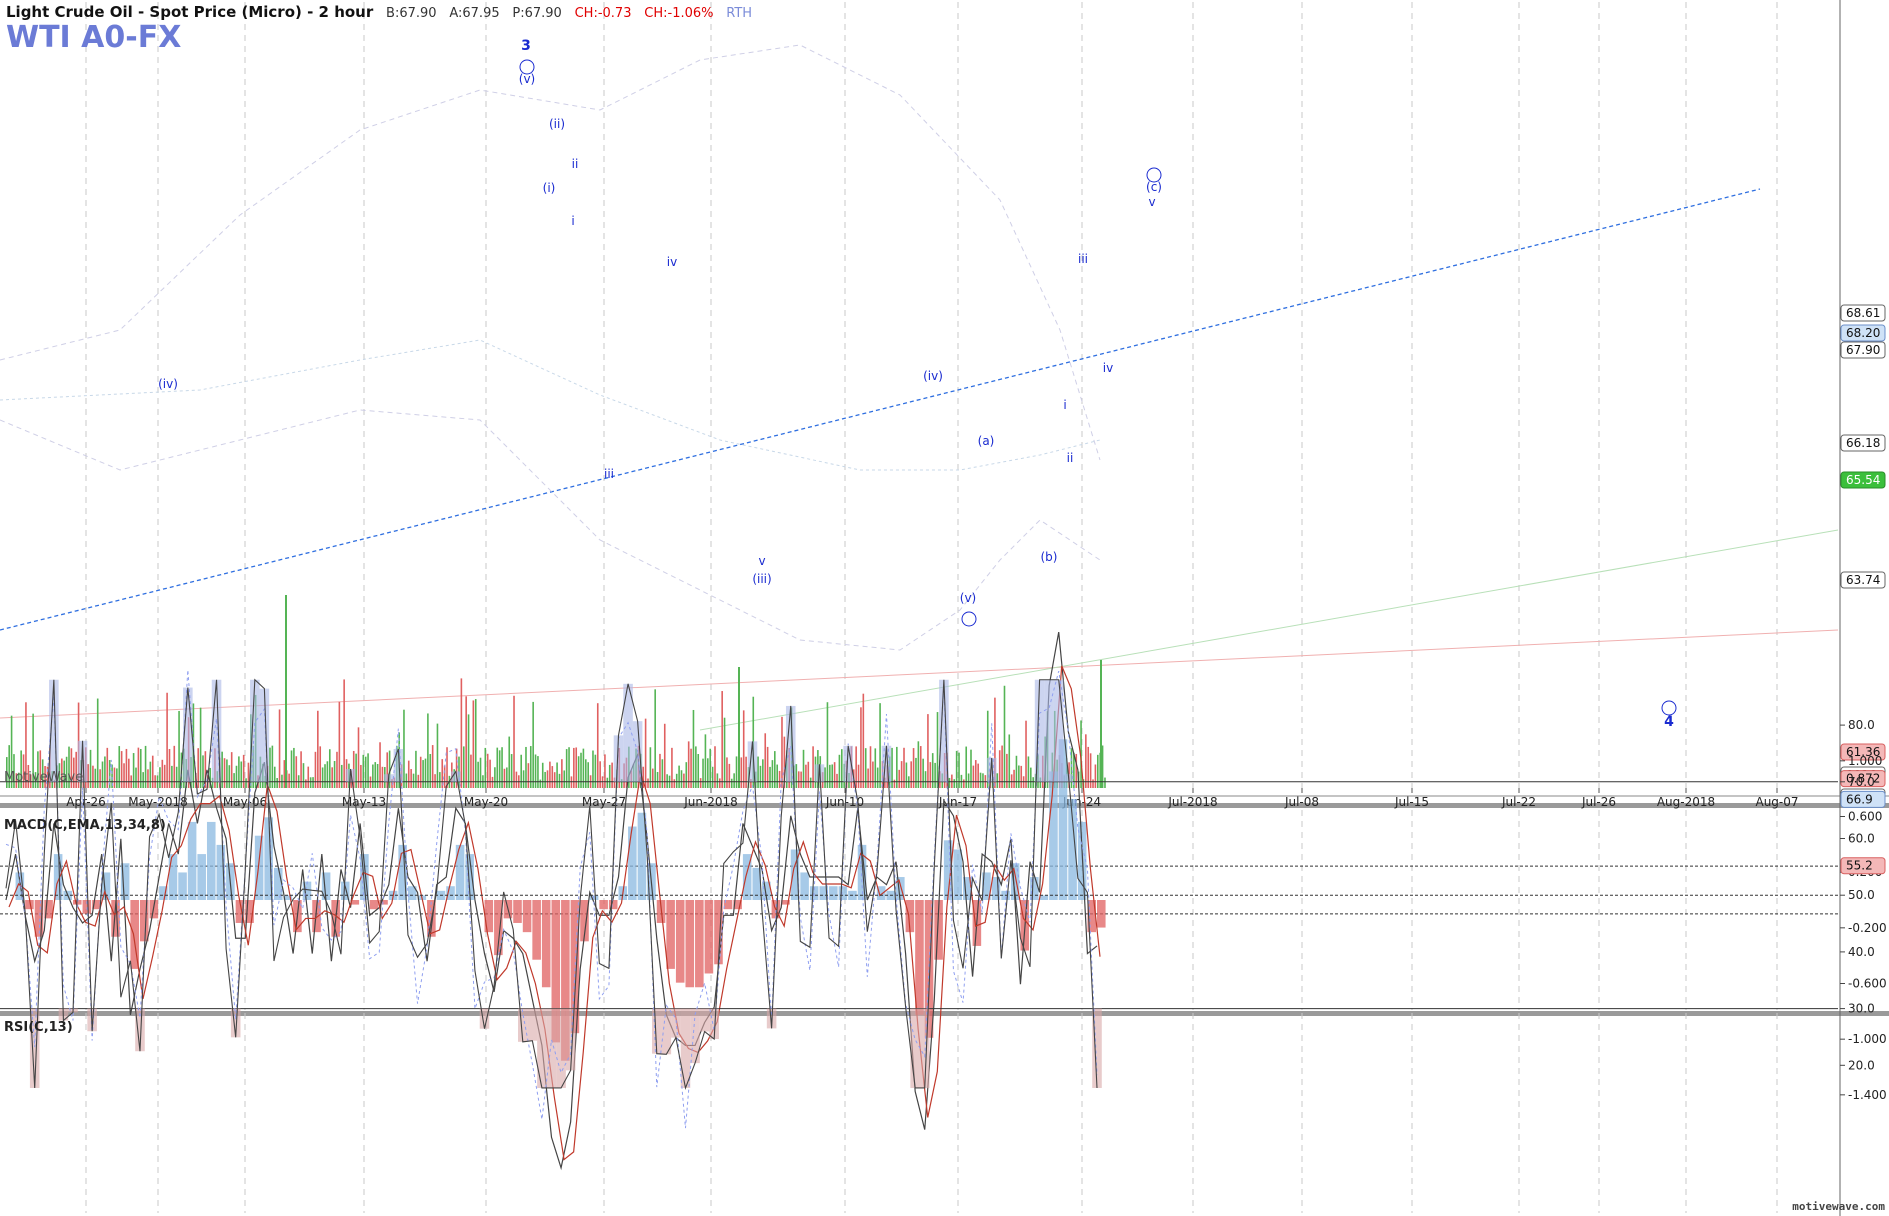  I want to click on rsi-badge-label: 55.2, so click(1859, 866).